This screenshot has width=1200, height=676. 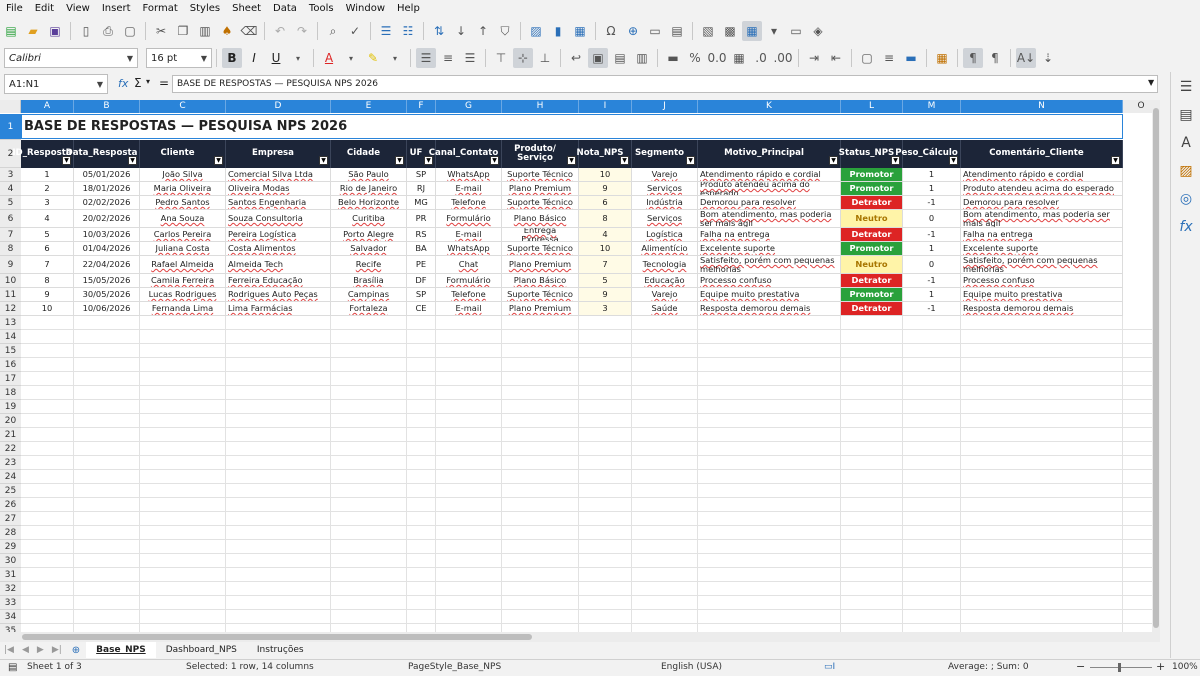 I want to click on right-to-left-icon: ¶, so click(x=995, y=58).